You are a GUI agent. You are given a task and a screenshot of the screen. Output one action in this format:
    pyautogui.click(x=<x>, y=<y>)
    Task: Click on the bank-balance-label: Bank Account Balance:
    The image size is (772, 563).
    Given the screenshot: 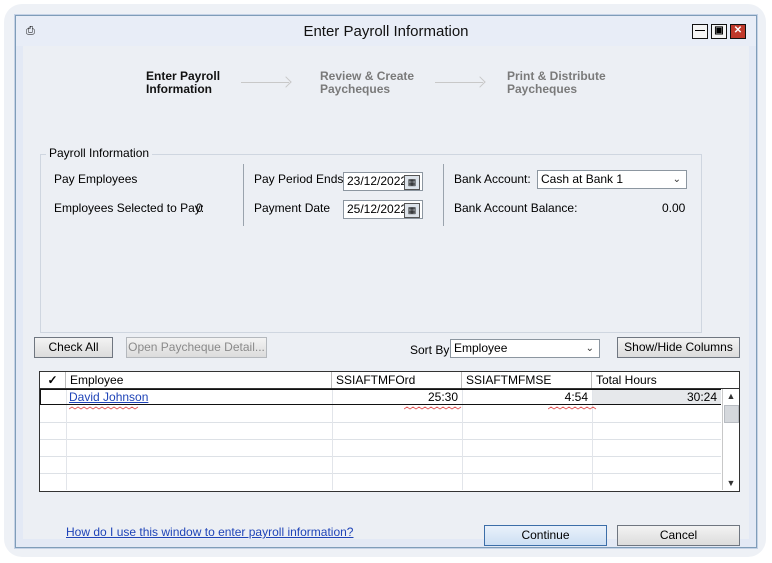 What is the action you would take?
    pyautogui.click(x=516, y=208)
    